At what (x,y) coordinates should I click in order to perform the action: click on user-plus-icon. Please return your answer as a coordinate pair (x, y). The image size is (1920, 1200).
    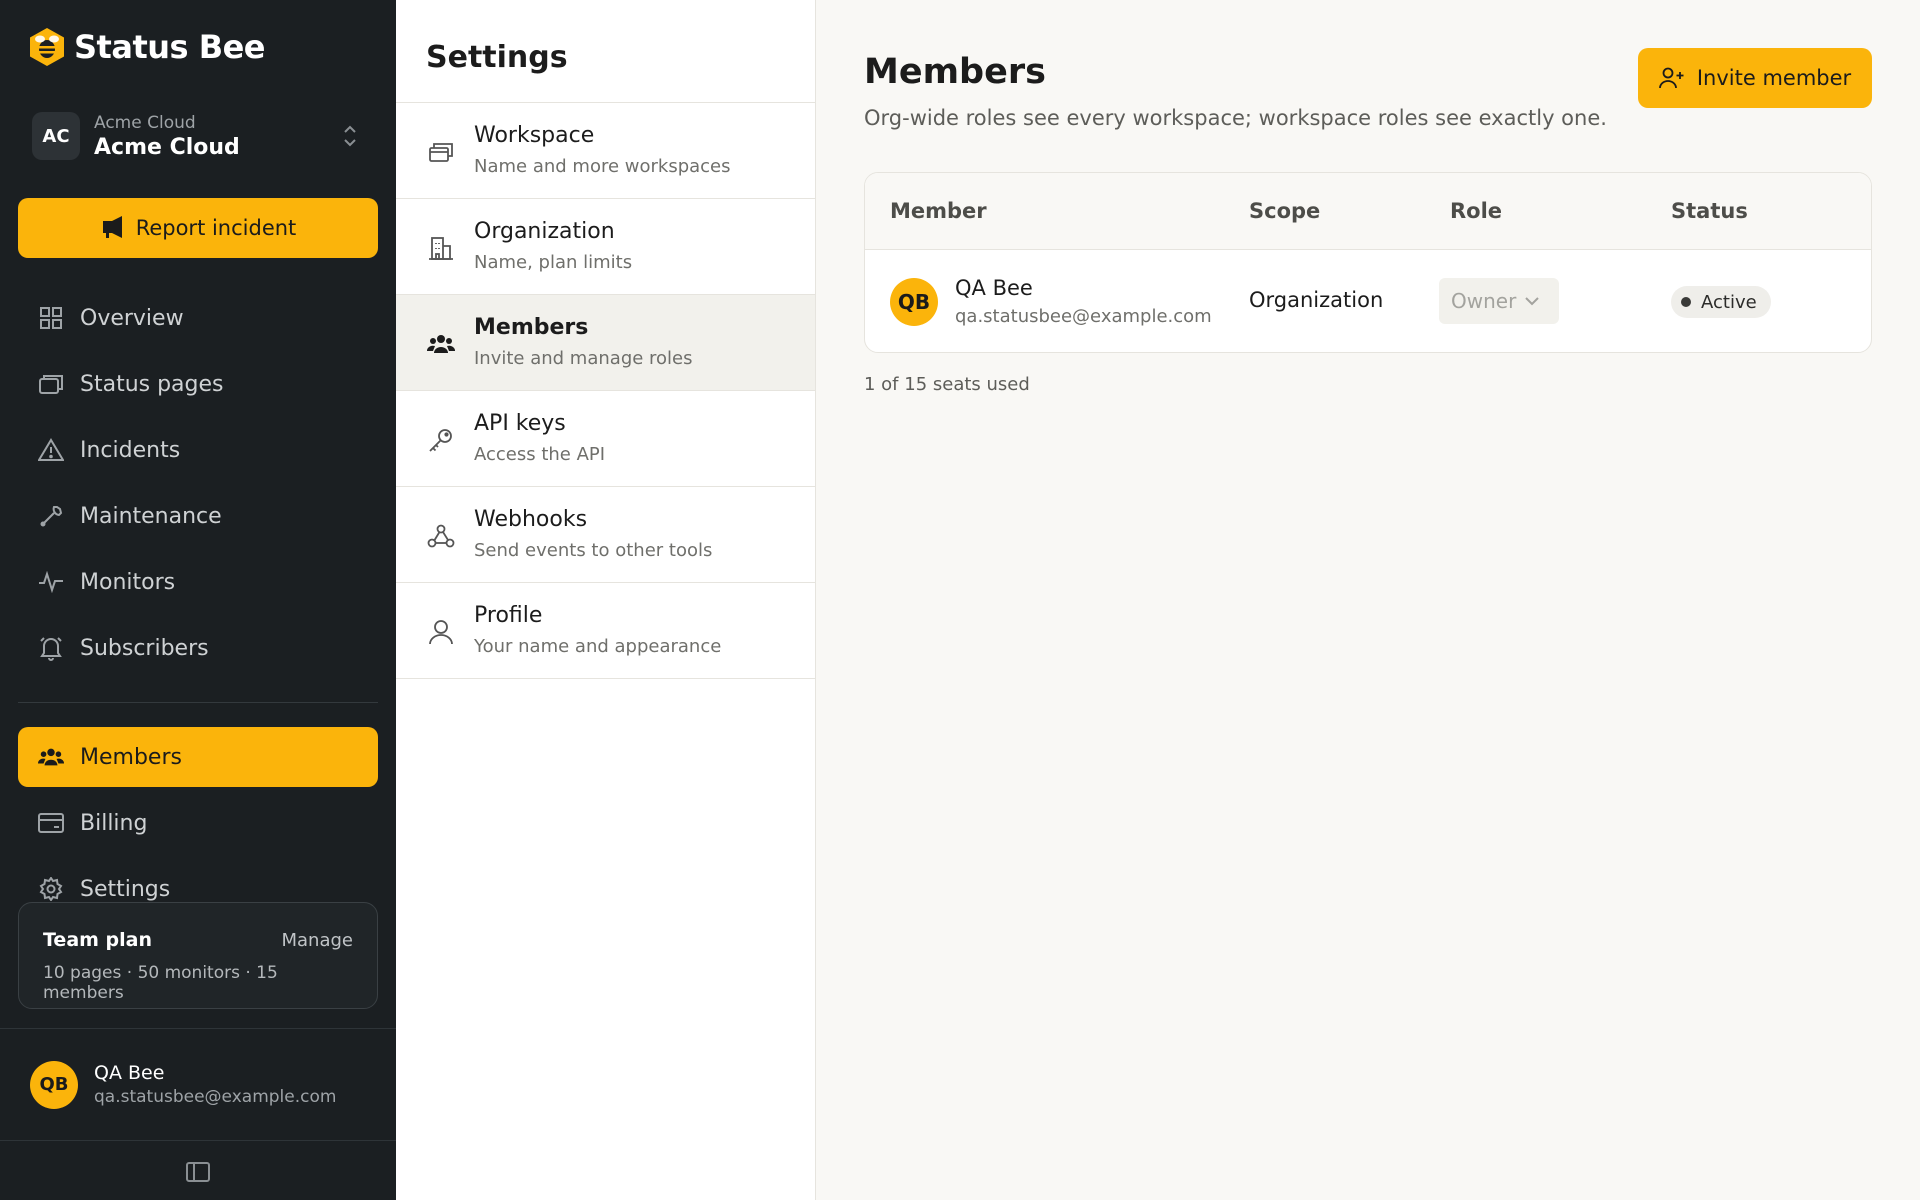
    Looking at the image, I should click on (1671, 78).